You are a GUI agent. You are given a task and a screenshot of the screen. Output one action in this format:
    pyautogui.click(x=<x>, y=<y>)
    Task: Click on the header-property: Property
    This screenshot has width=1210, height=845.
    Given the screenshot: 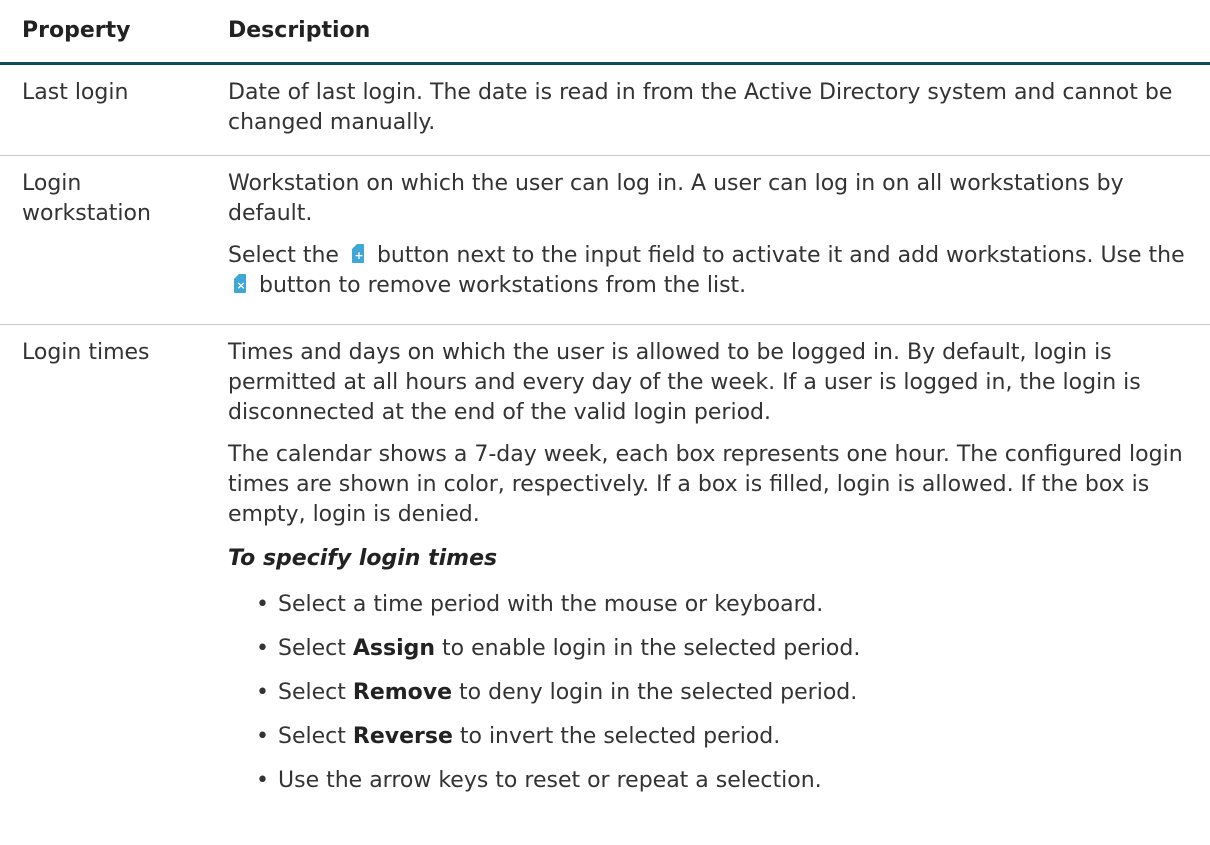 What is the action you would take?
    pyautogui.click(x=76, y=30)
    